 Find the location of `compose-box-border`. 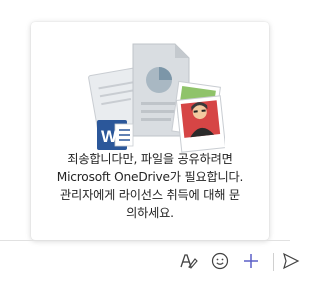

compose-box-border is located at coordinates (145, 240).